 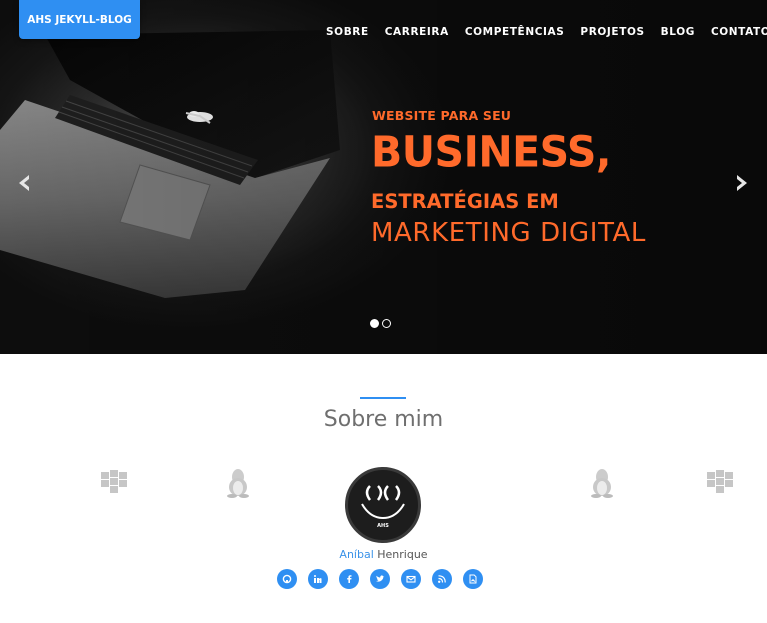 What do you see at coordinates (515, 32) in the screenshot?
I see `nav-item-competencias: COMPETÊNCIAS` at bounding box center [515, 32].